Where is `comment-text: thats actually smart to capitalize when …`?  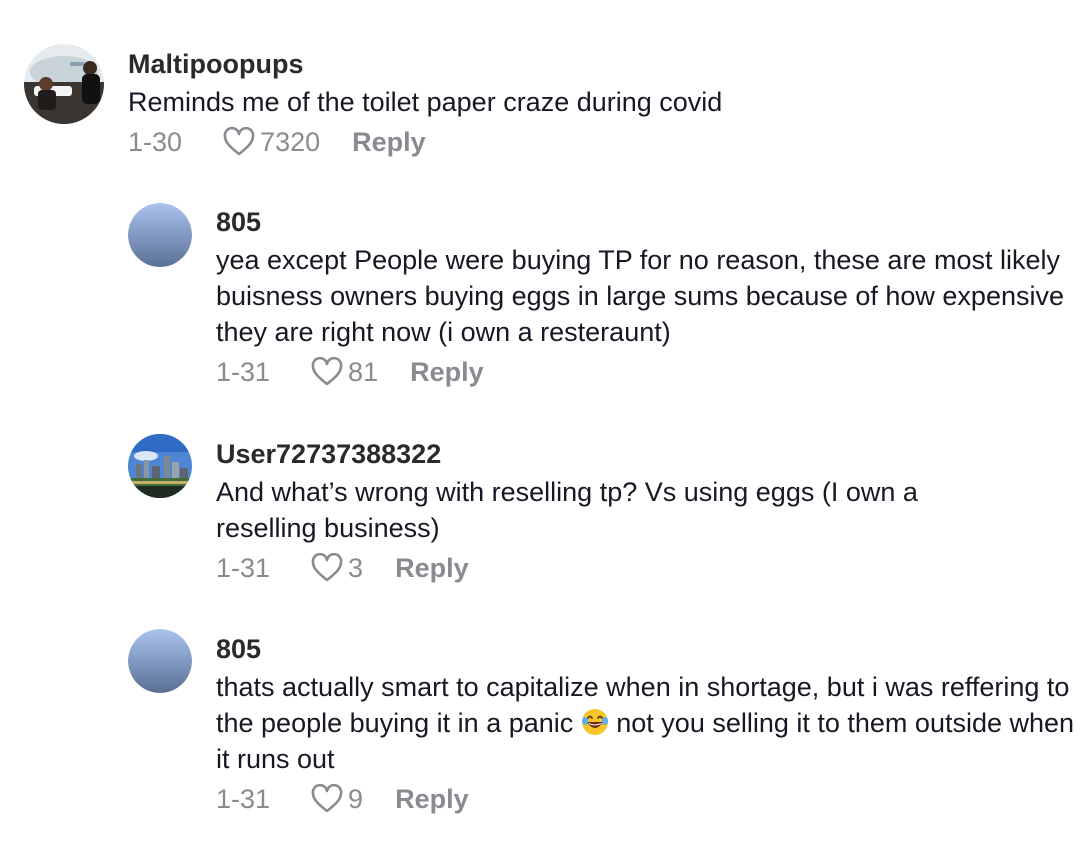
comment-text: thats actually smart to capitalize when … is located at coordinates (646, 723).